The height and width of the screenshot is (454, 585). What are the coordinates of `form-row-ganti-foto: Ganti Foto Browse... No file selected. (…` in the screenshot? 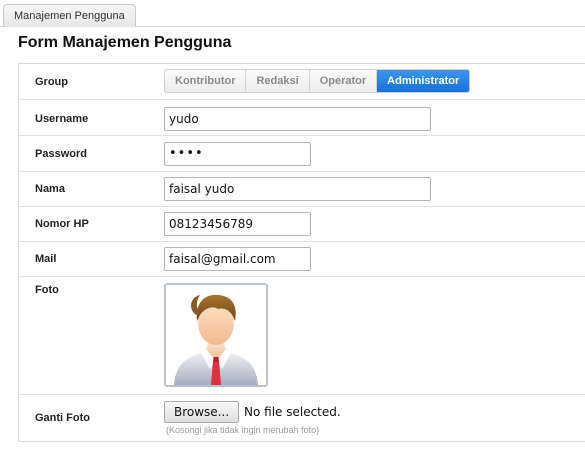 It's located at (302, 418).